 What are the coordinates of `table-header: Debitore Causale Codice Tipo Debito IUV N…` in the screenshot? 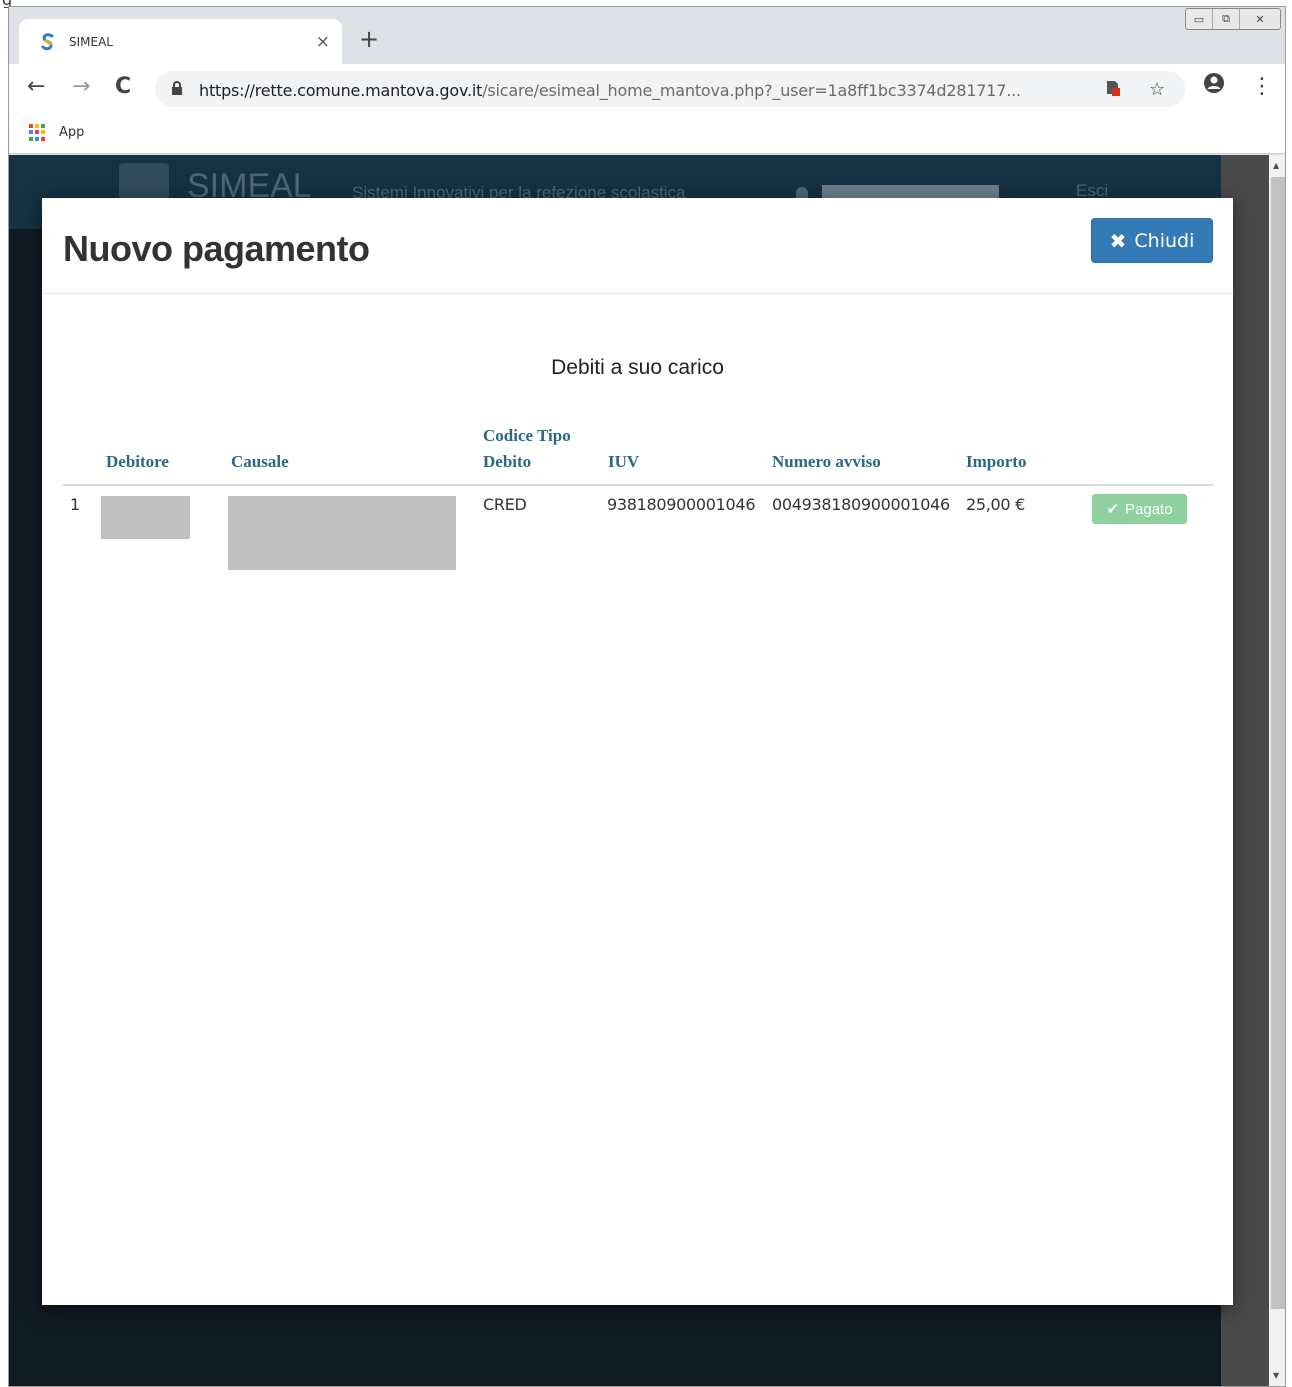 It's located at (638, 456).